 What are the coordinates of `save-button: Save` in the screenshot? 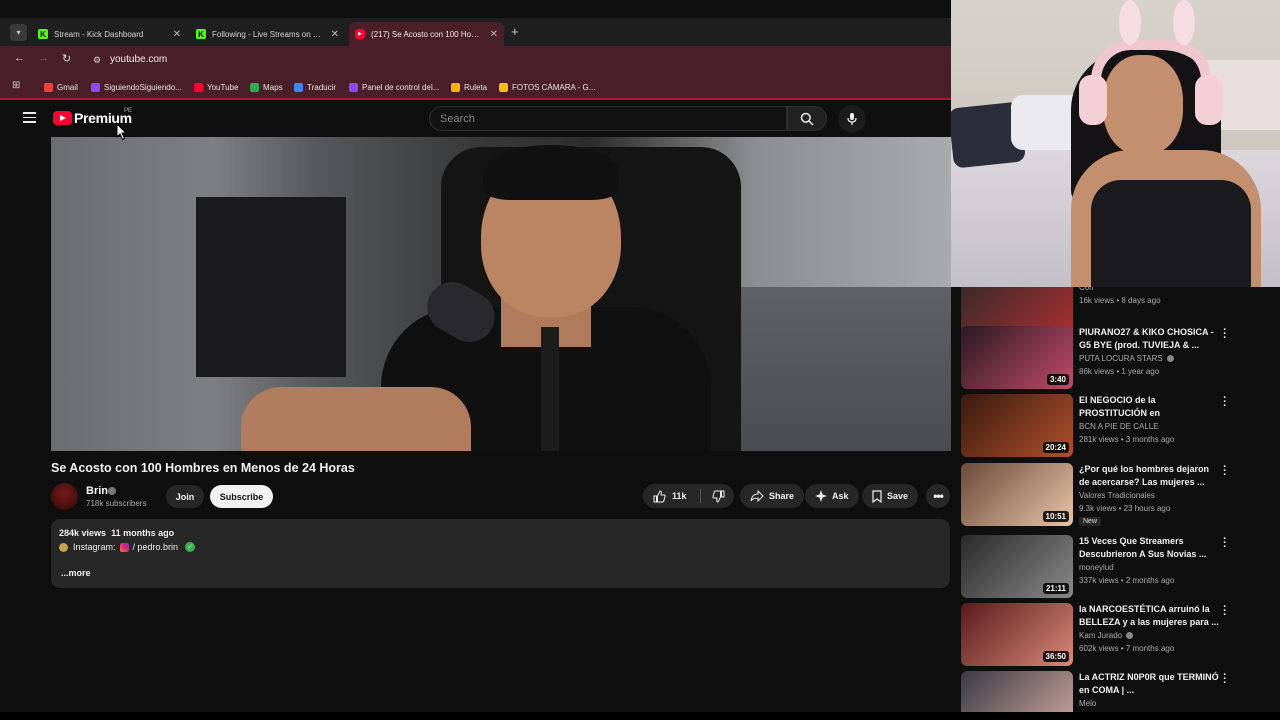 It's located at (890, 496).